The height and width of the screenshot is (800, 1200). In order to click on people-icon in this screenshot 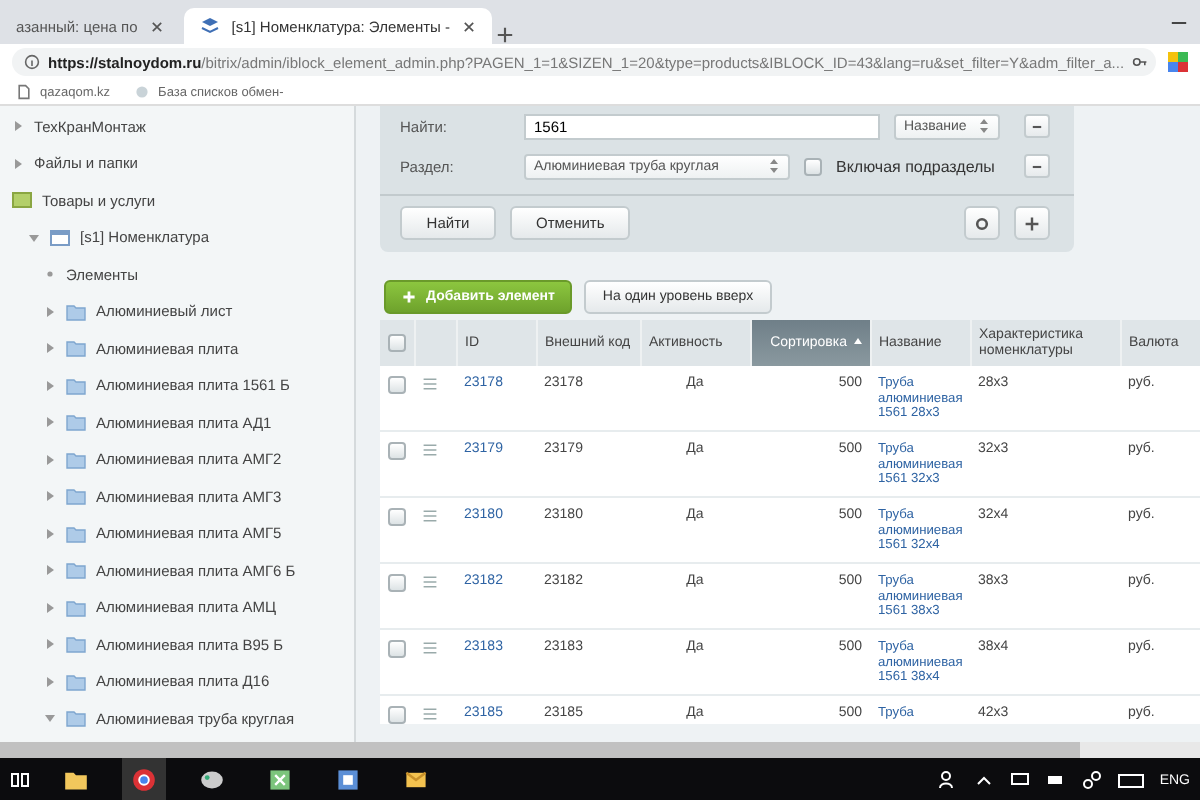, I will do `click(947, 780)`.